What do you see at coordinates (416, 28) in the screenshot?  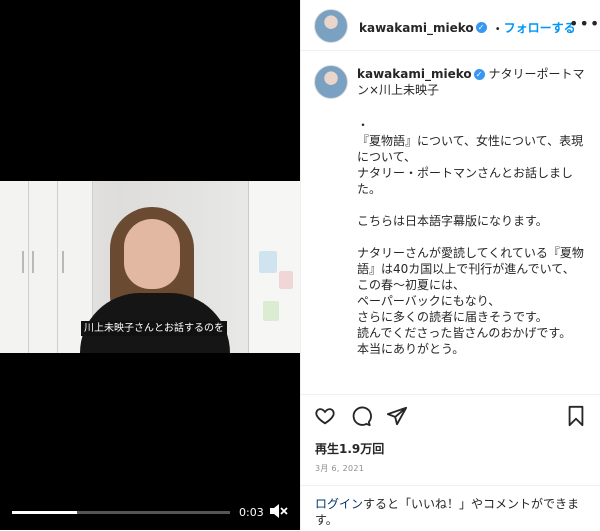 I see `header-username: kawakami_mieko` at bounding box center [416, 28].